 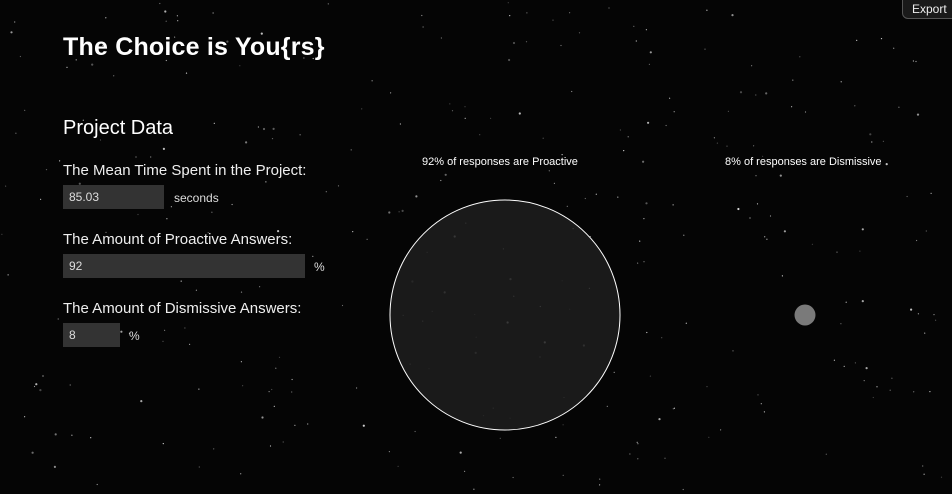 What do you see at coordinates (91, 335) in the screenshot?
I see `dismissive-input` at bounding box center [91, 335].